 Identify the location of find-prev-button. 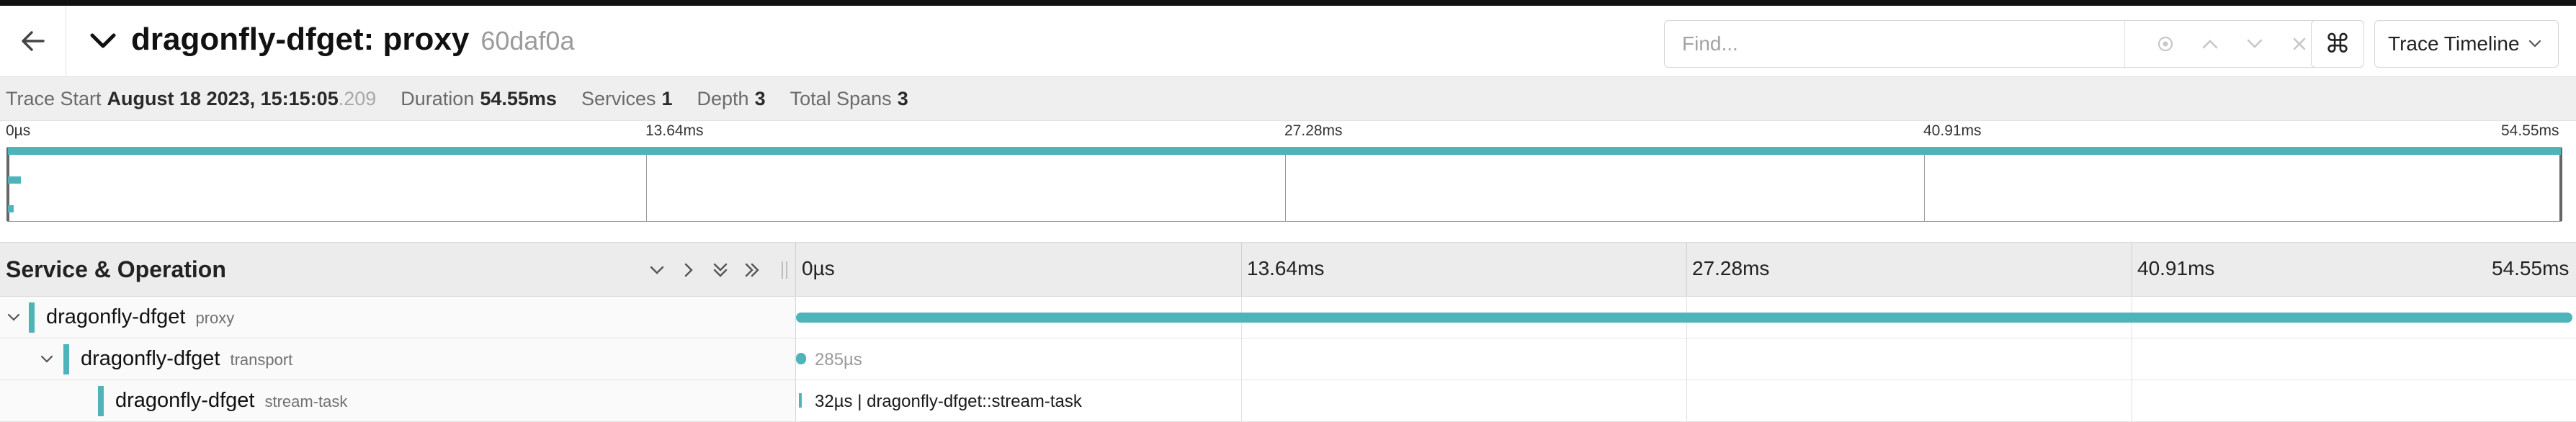
(2210, 44).